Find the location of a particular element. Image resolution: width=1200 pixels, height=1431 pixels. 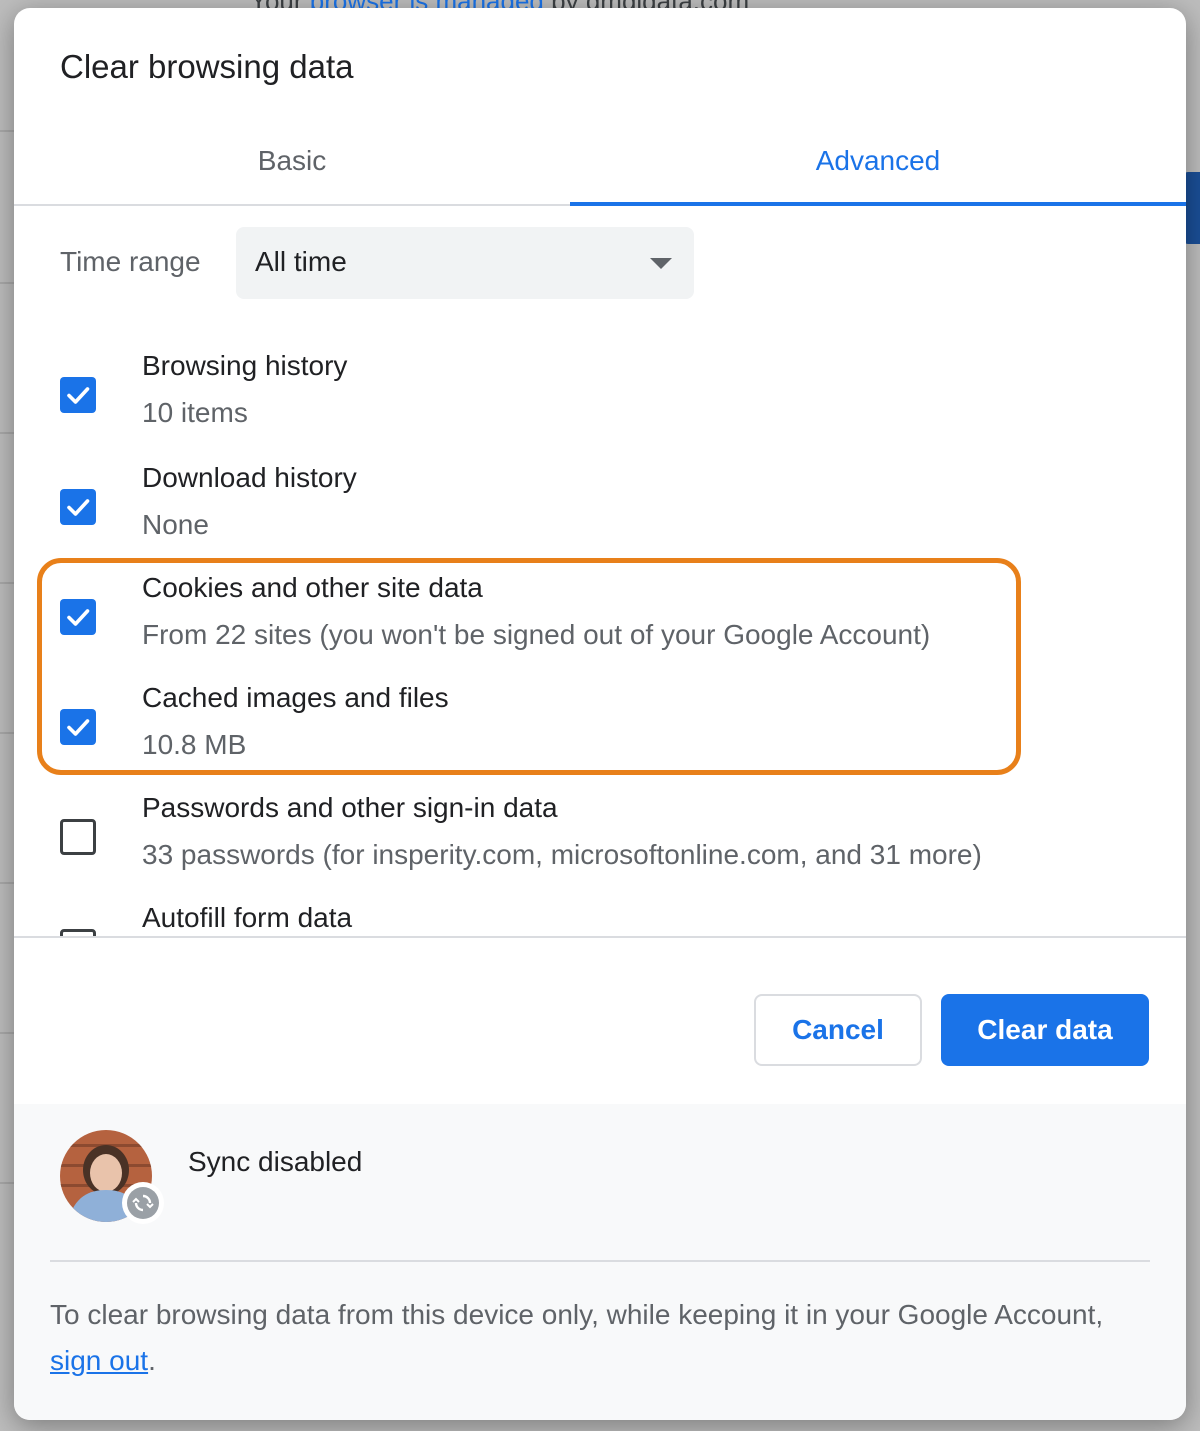

download-history-checkbox is located at coordinates (78, 507).